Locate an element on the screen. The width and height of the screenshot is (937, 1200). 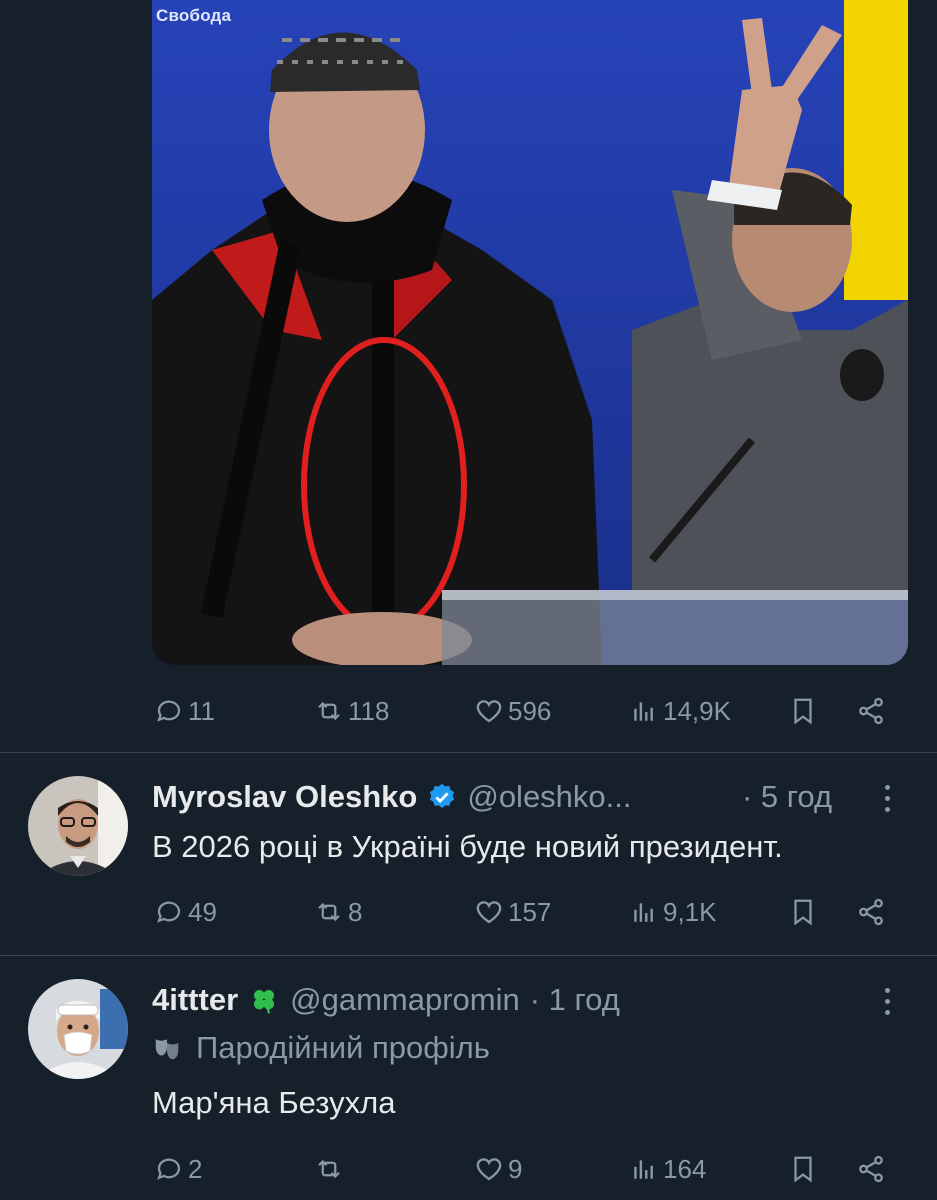
reply-button: 11 is located at coordinates (183, 711).